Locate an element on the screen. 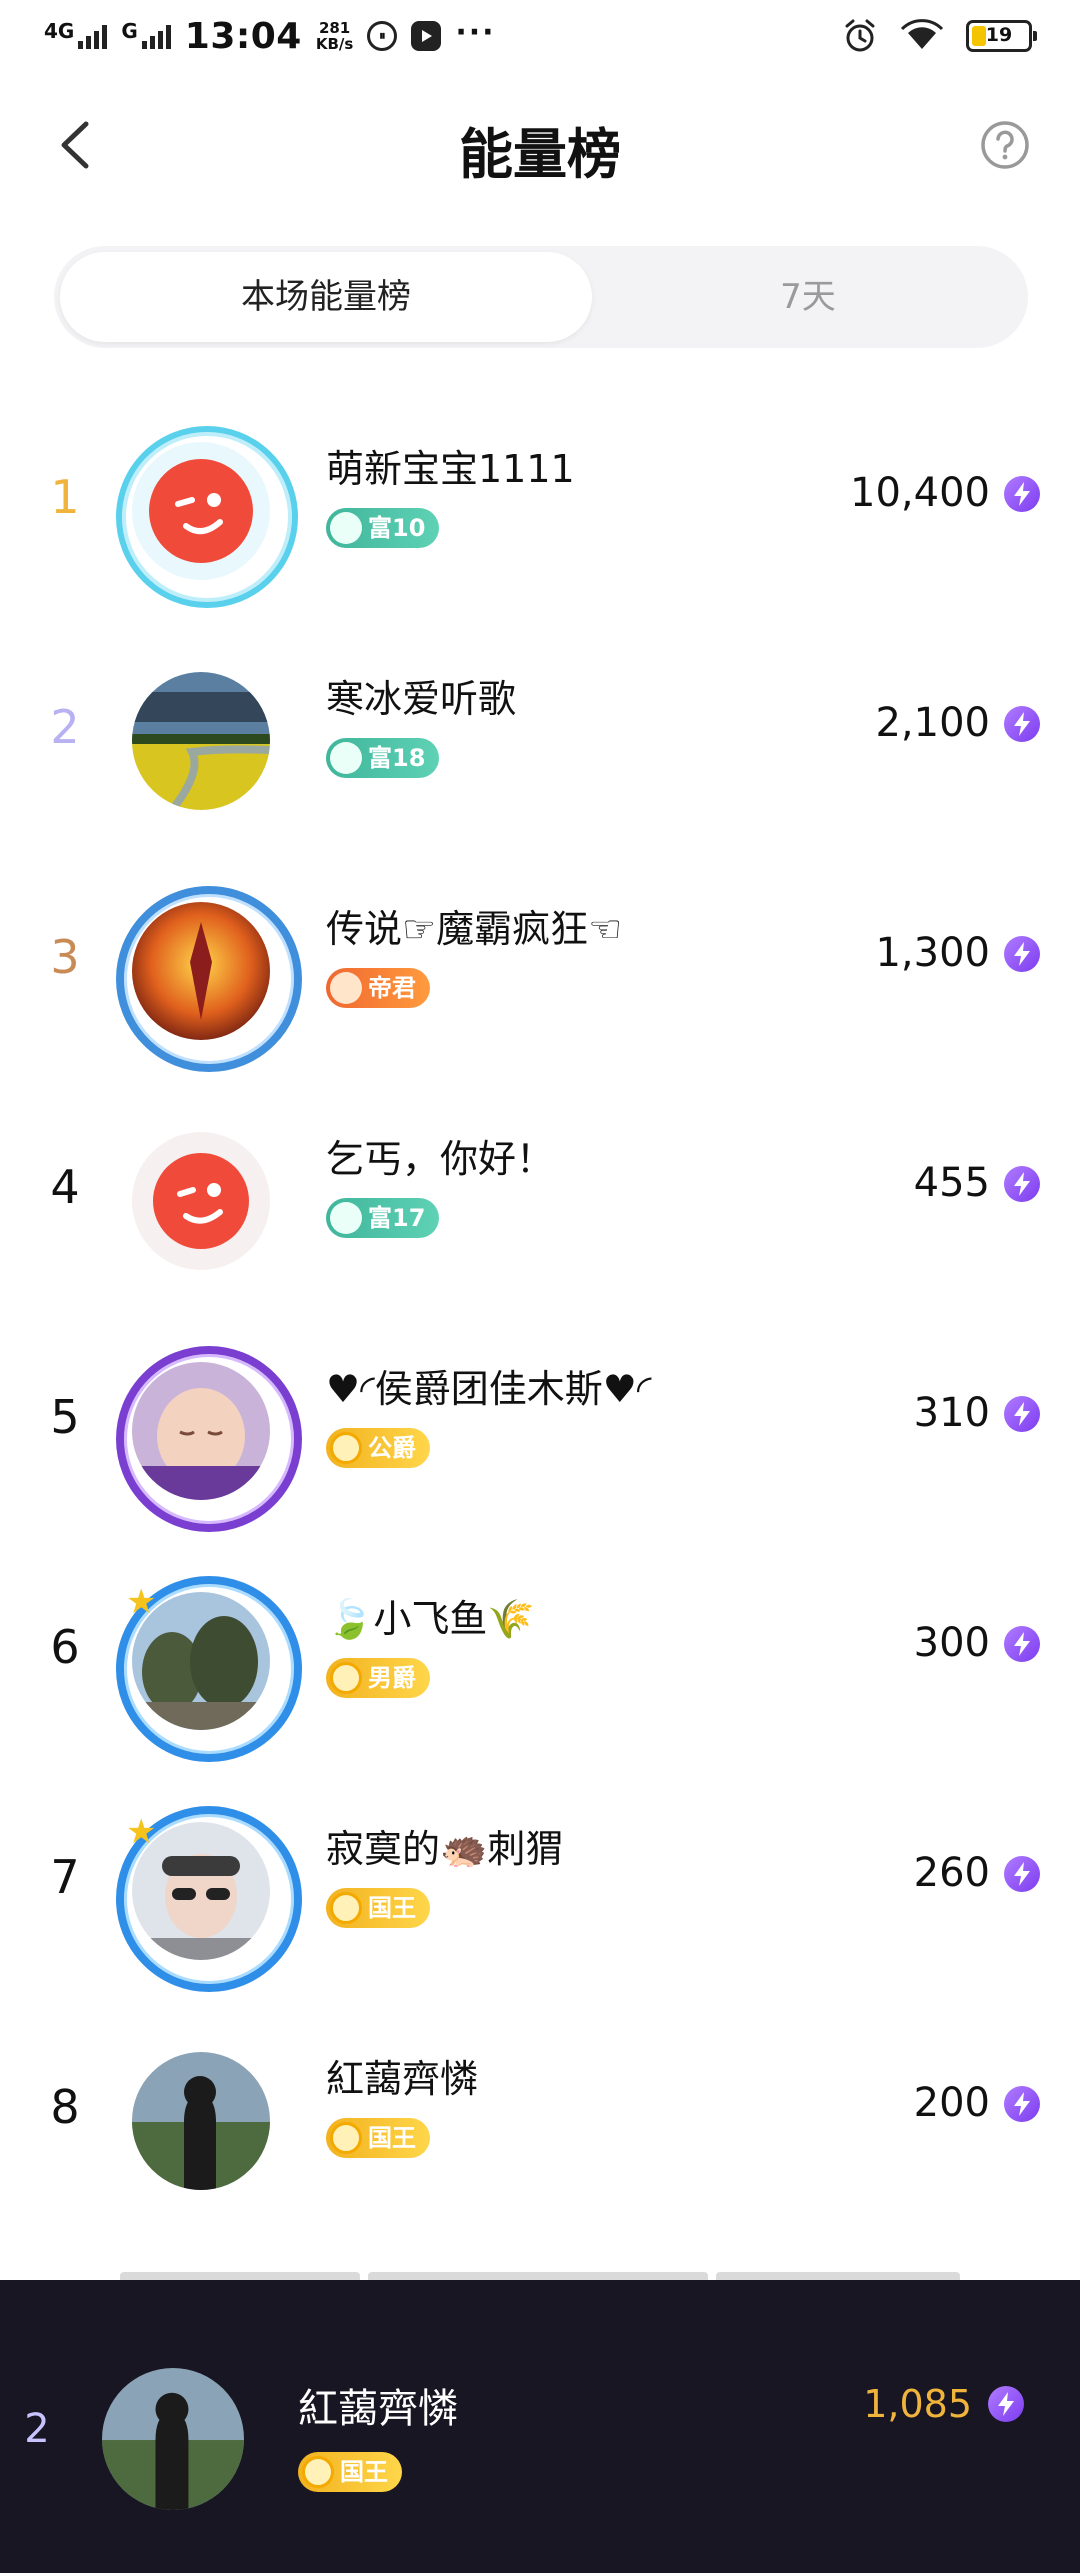 The width and height of the screenshot is (1080, 2573). battery-level: 19 is located at coordinates (999, 35).